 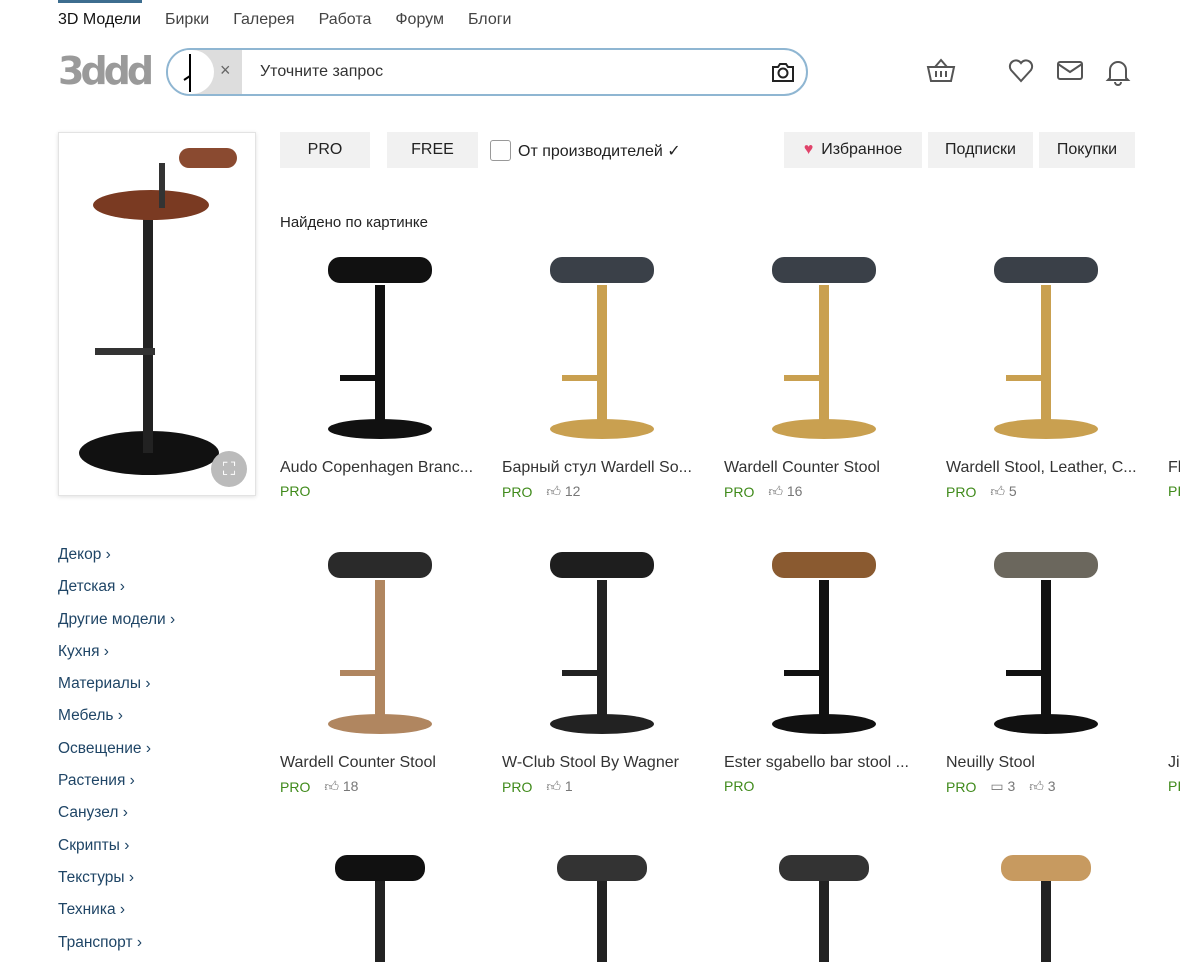 I want to click on category-link: Растения ›, so click(x=116, y=787).